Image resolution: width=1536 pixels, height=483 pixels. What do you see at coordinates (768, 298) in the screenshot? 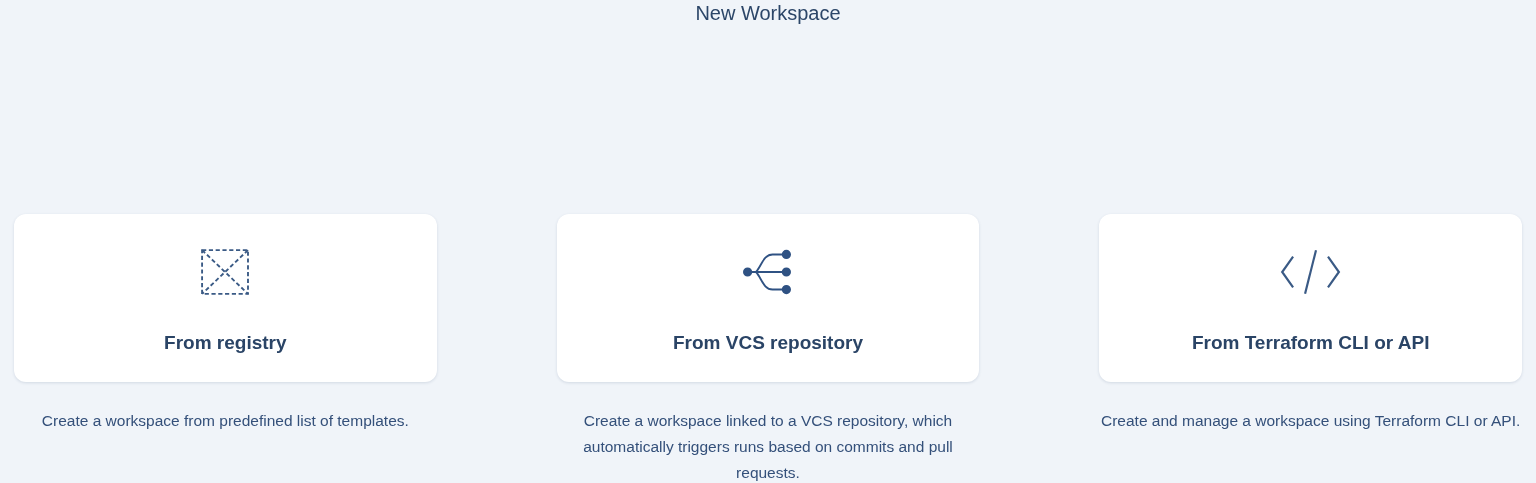
I see `option-card: From VCS repository` at bounding box center [768, 298].